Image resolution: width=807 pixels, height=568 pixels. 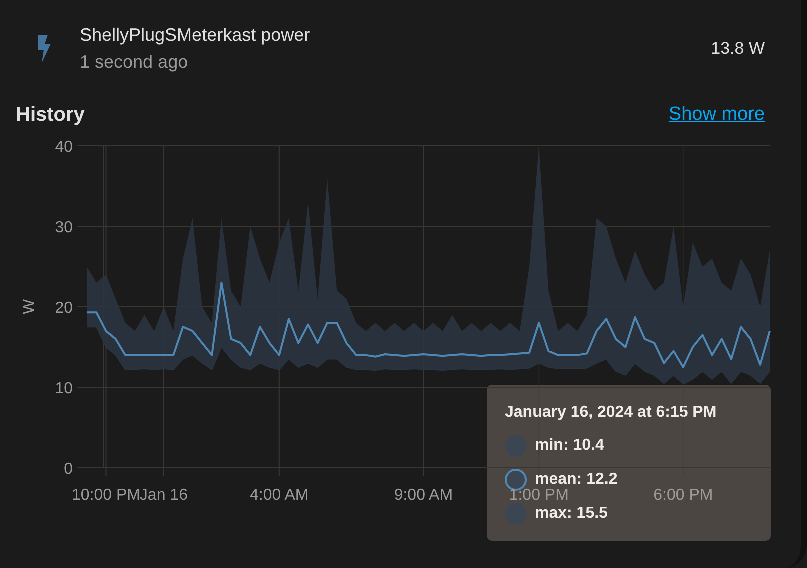 I want to click on y-axis-label: W, so click(x=29, y=307).